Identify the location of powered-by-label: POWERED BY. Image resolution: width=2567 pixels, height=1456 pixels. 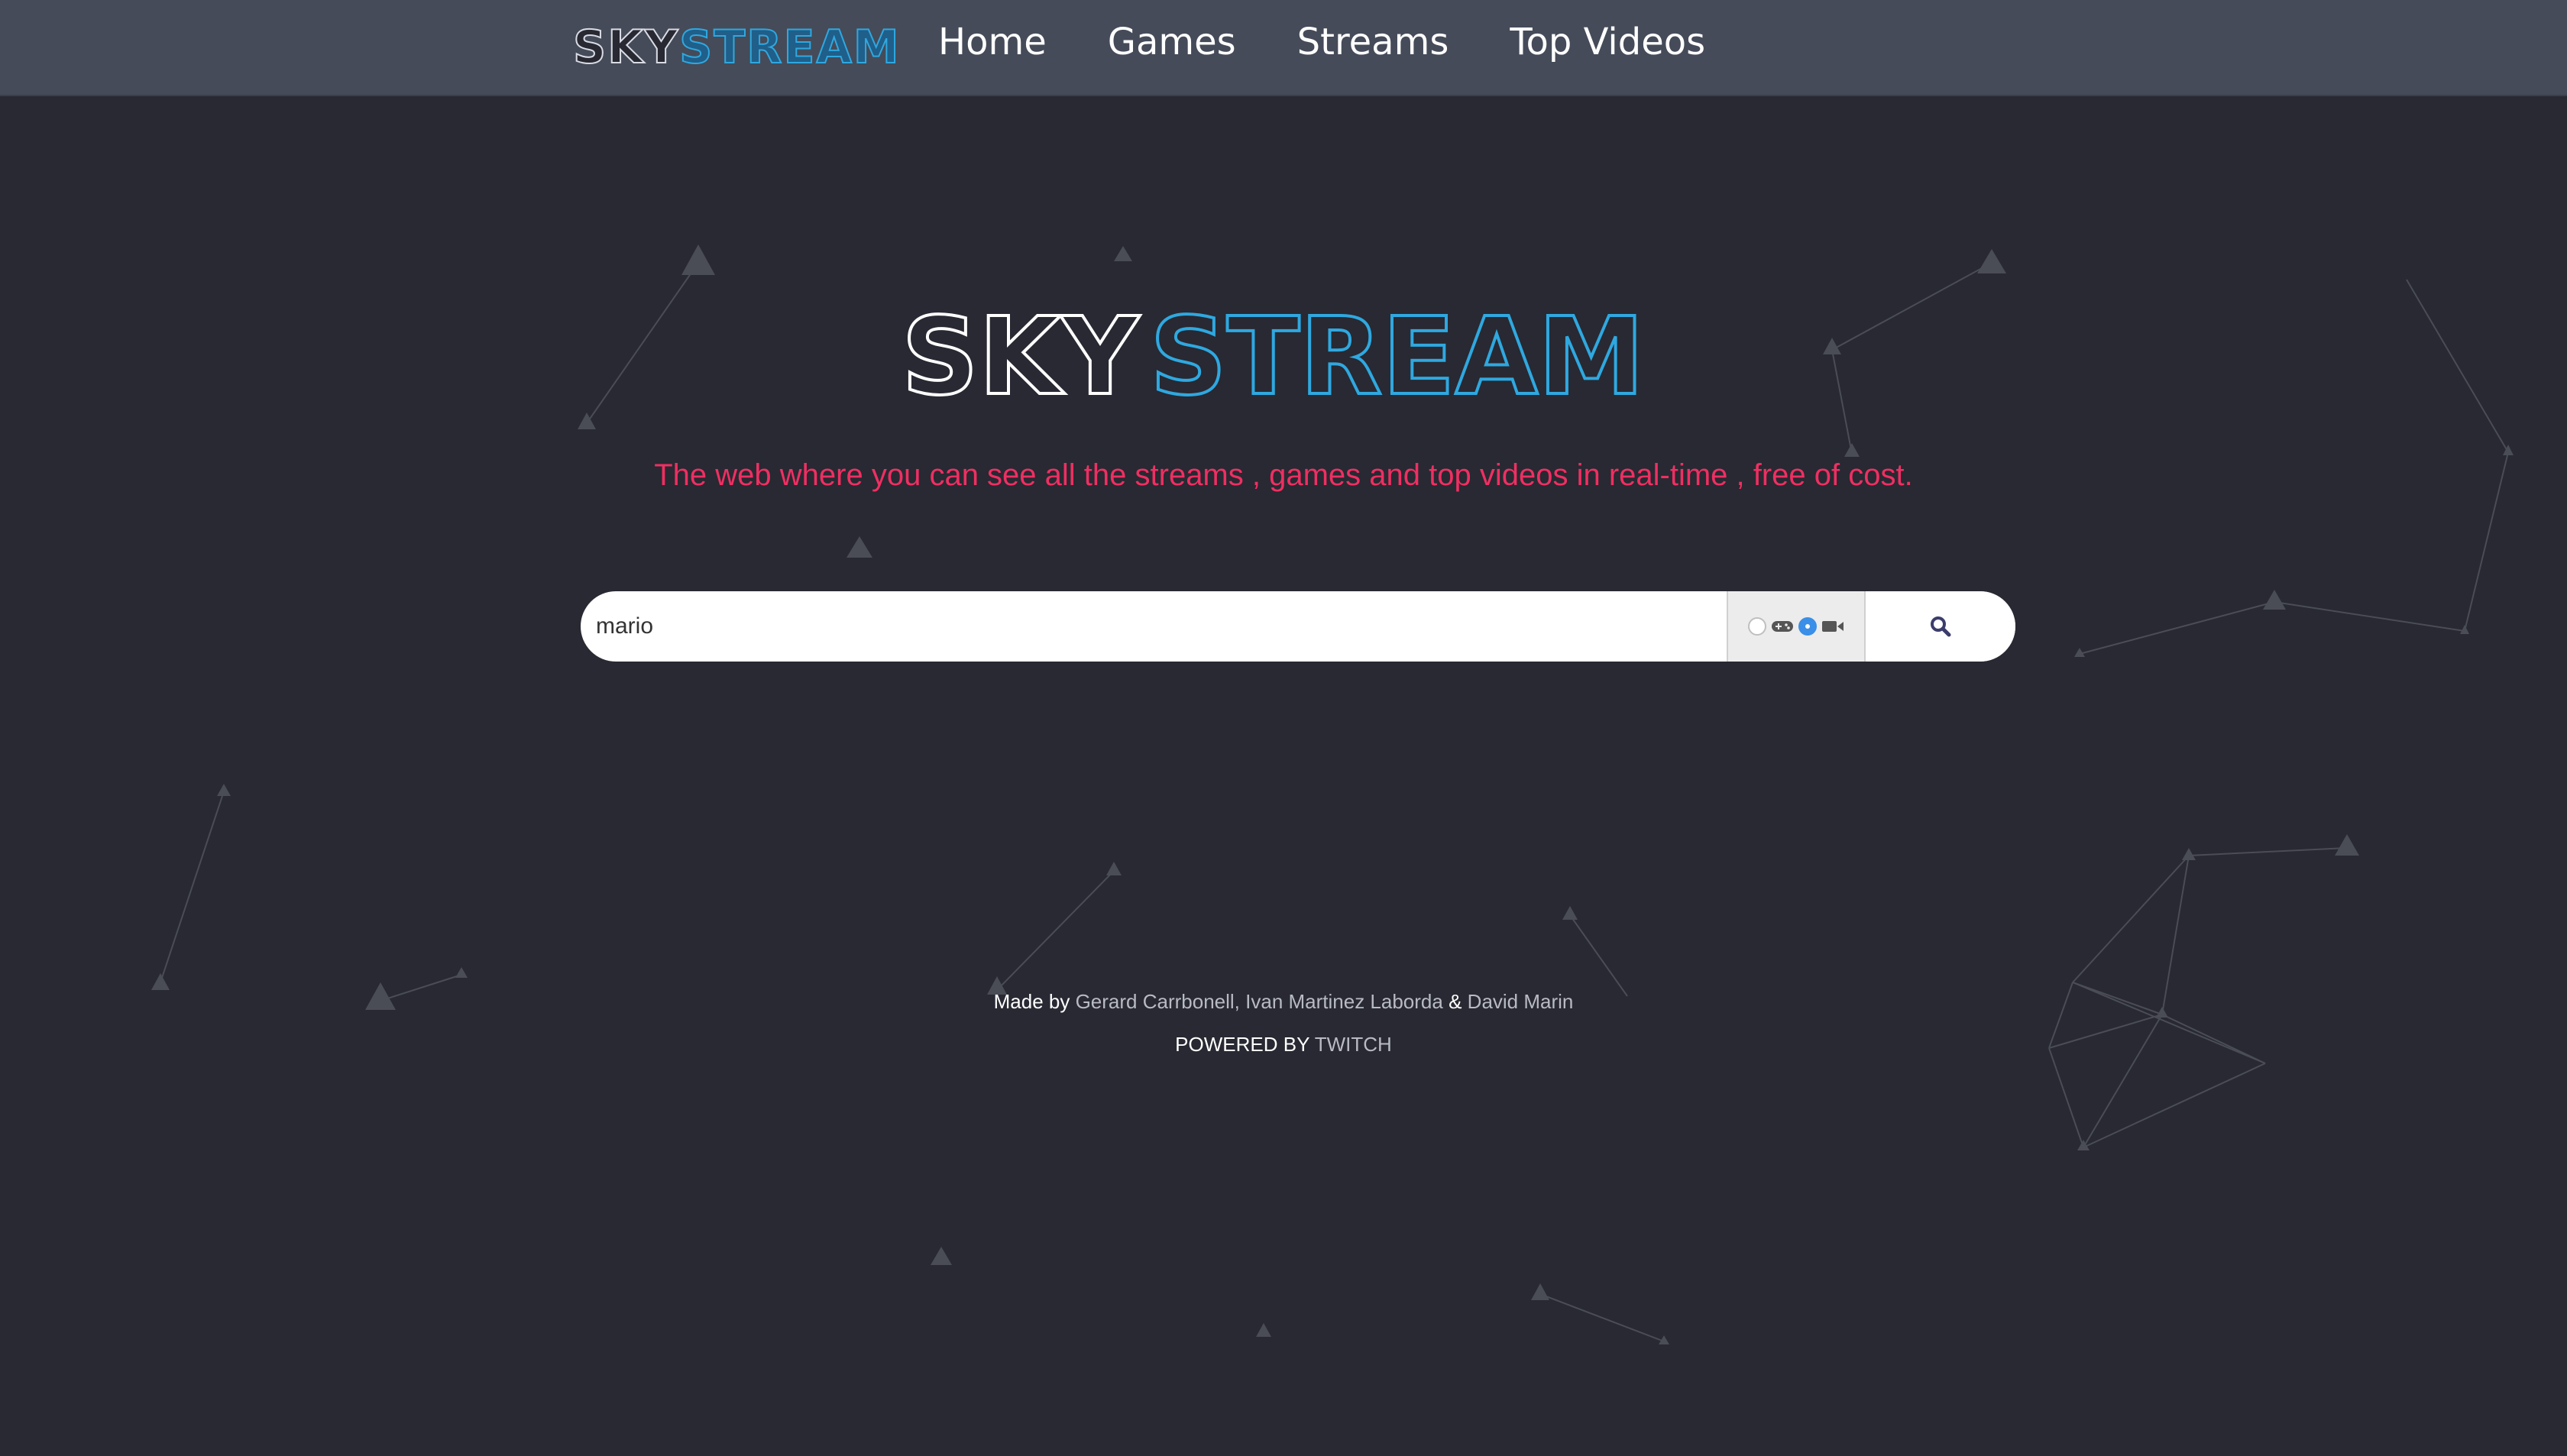
(1242, 1044).